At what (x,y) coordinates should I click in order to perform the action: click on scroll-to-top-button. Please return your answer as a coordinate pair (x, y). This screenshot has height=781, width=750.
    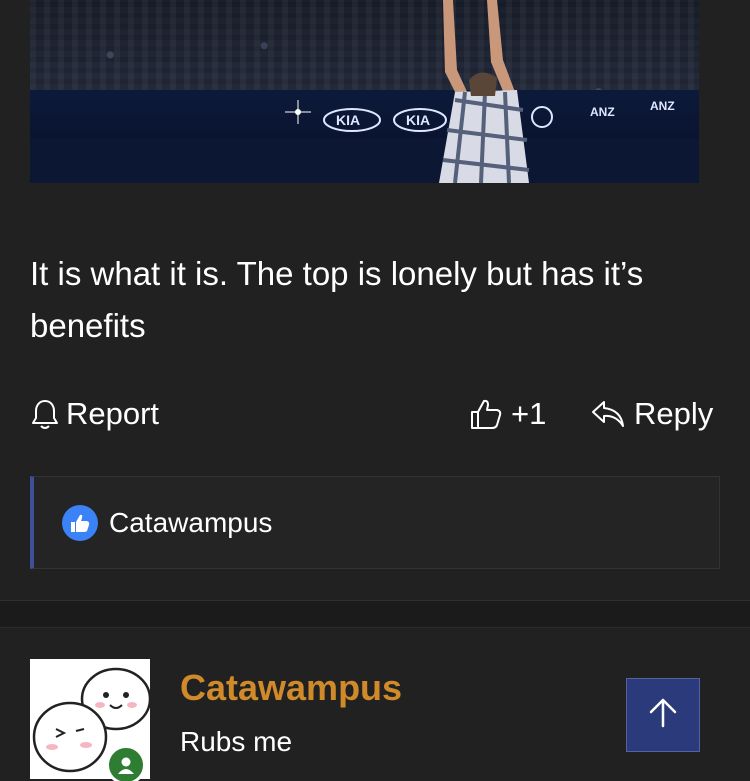
    Looking at the image, I should click on (663, 715).